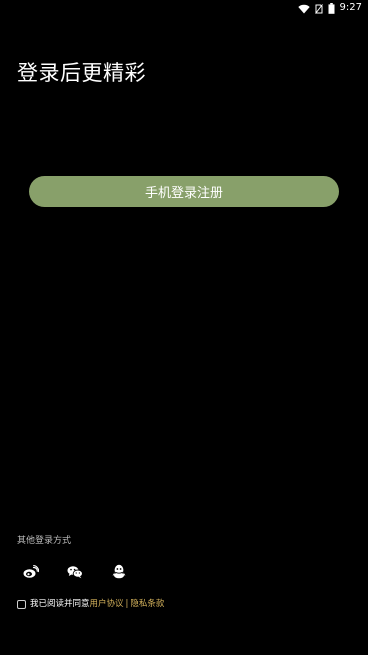 This screenshot has width=368, height=655. Describe the element at coordinates (303, 9) in the screenshot. I see `wifi-icon` at that location.